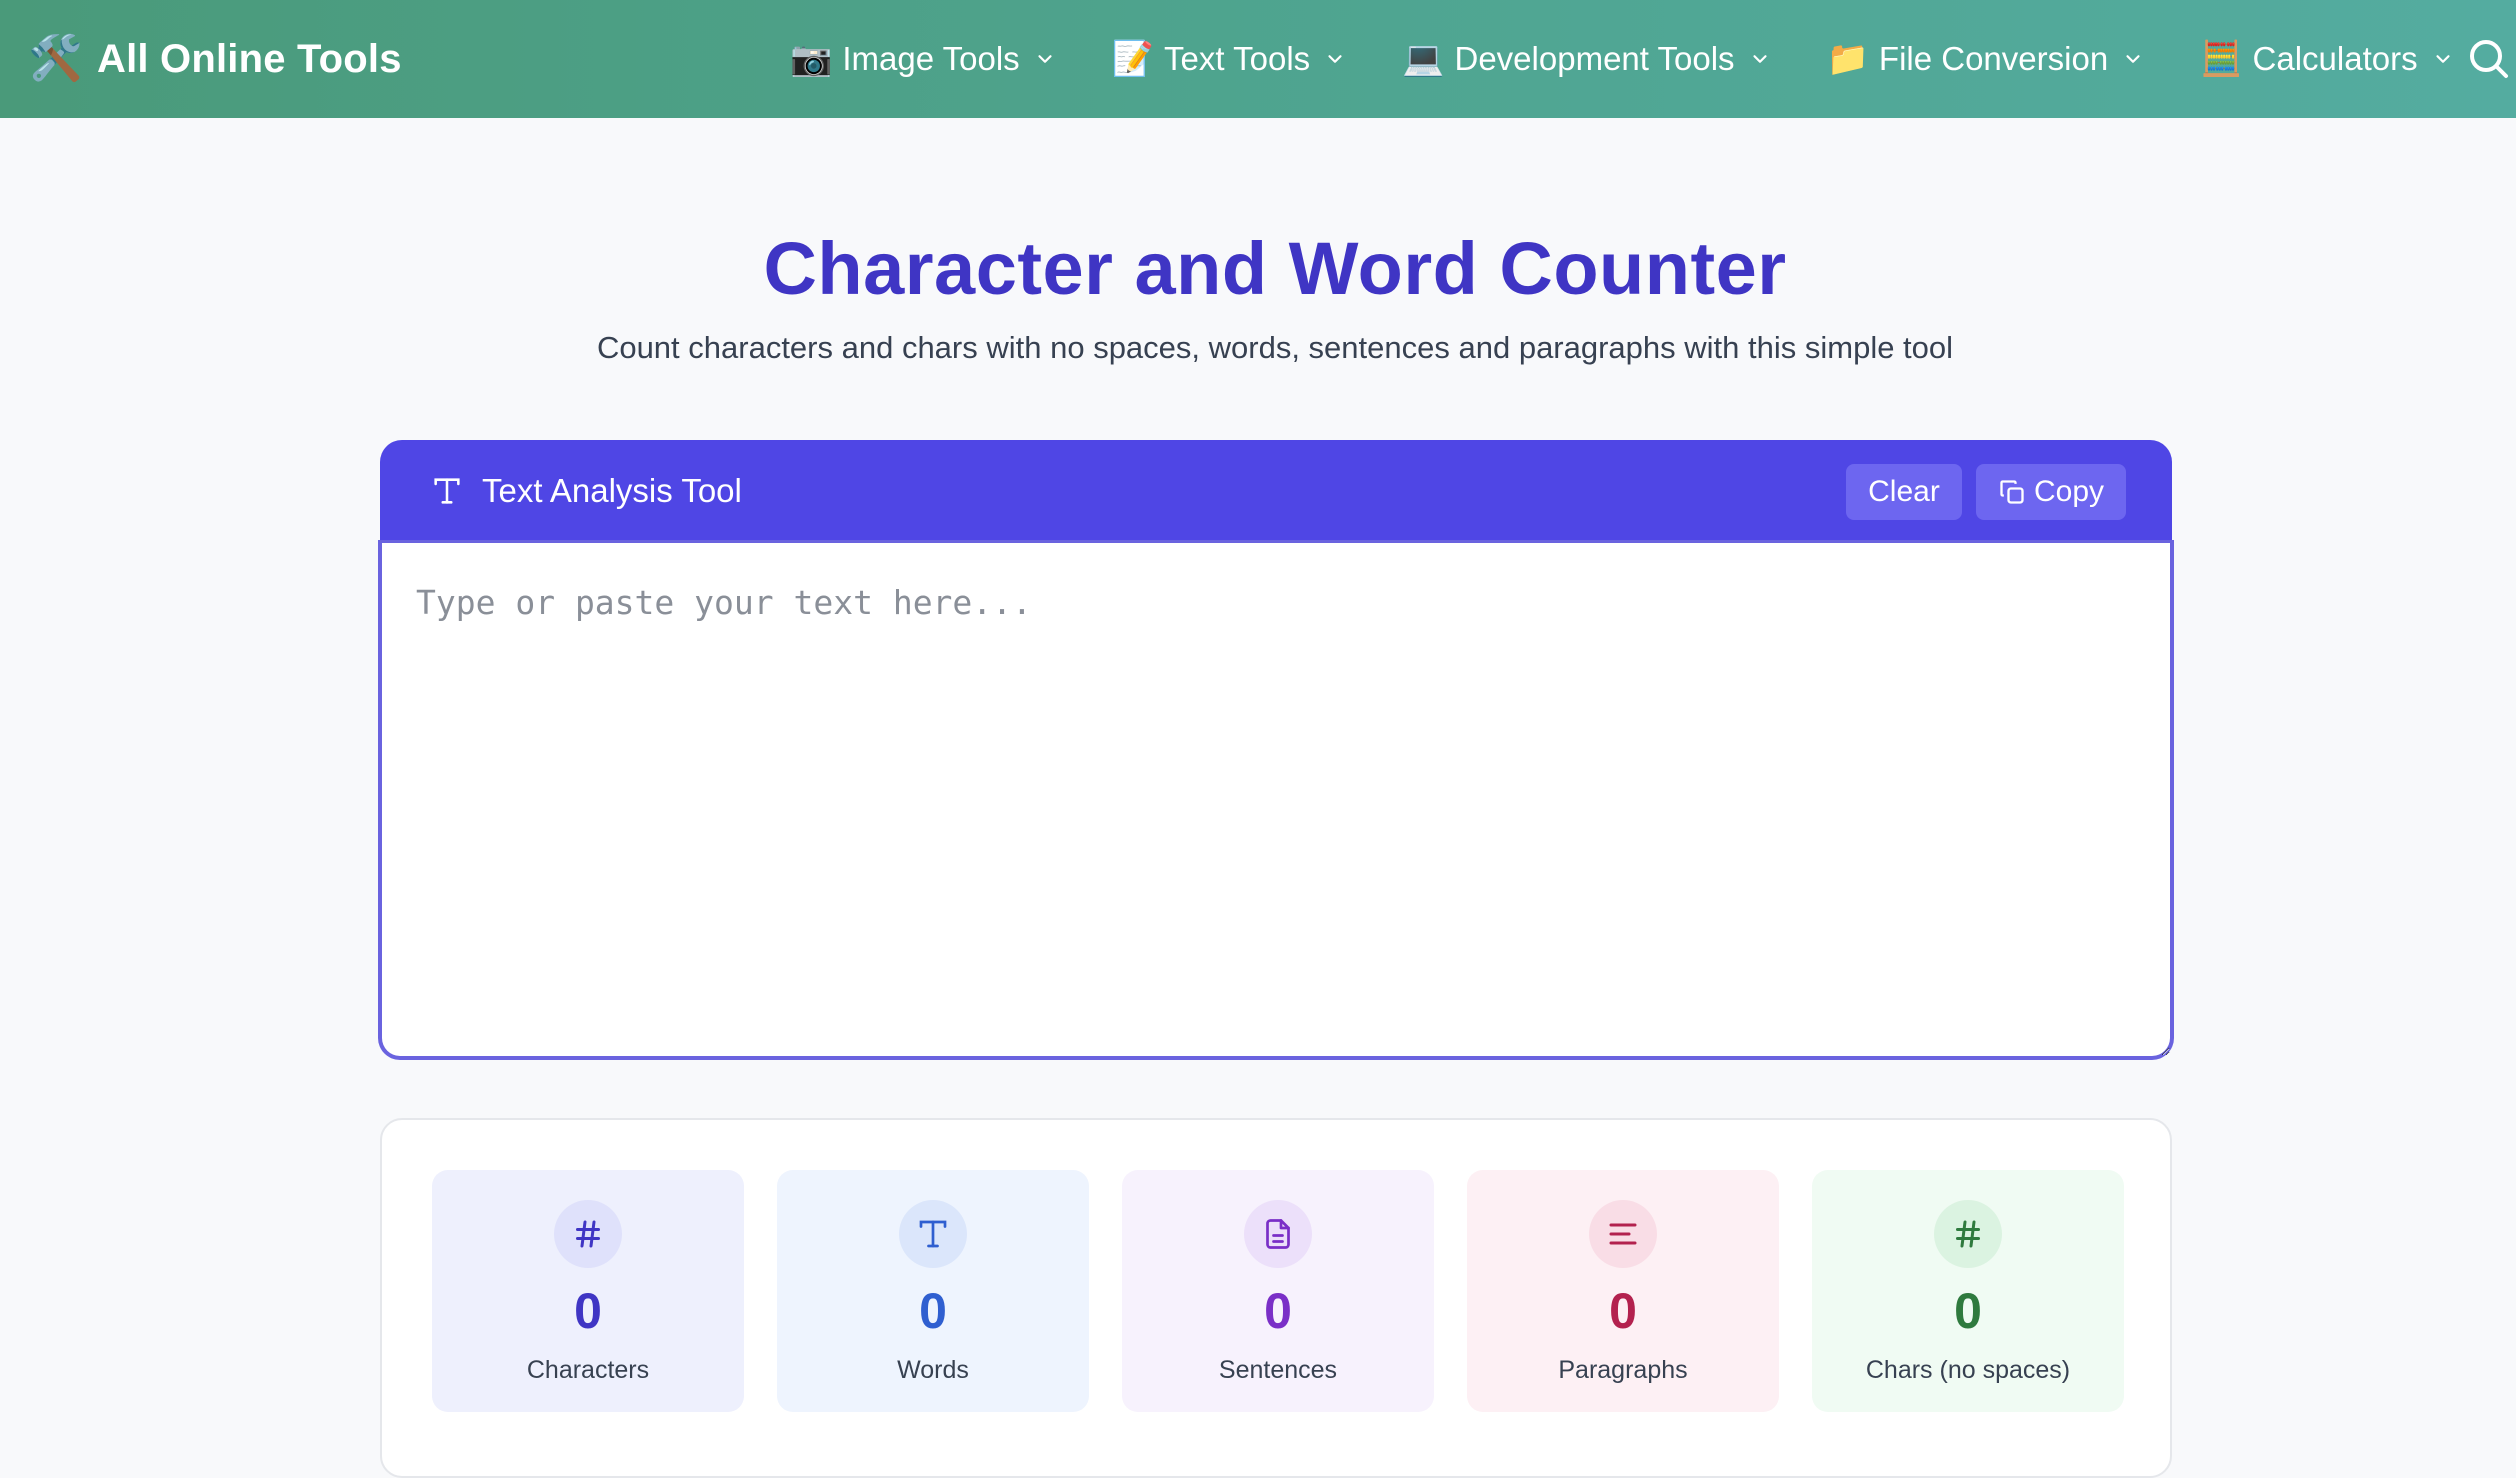 The height and width of the screenshot is (1478, 2516). Describe the element at coordinates (811, 59) in the screenshot. I see `camera-icon: 📷` at that location.